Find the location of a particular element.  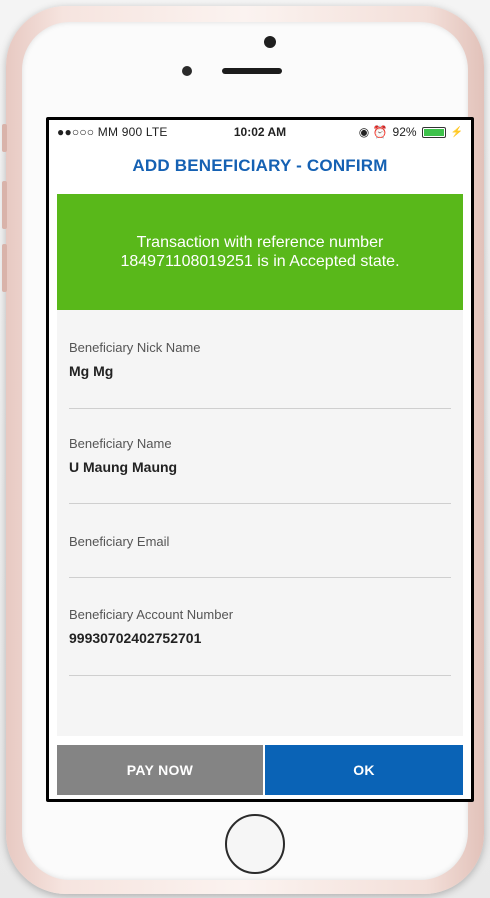

pay-now-button: PAY NOW is located at coordinates (160, 770).